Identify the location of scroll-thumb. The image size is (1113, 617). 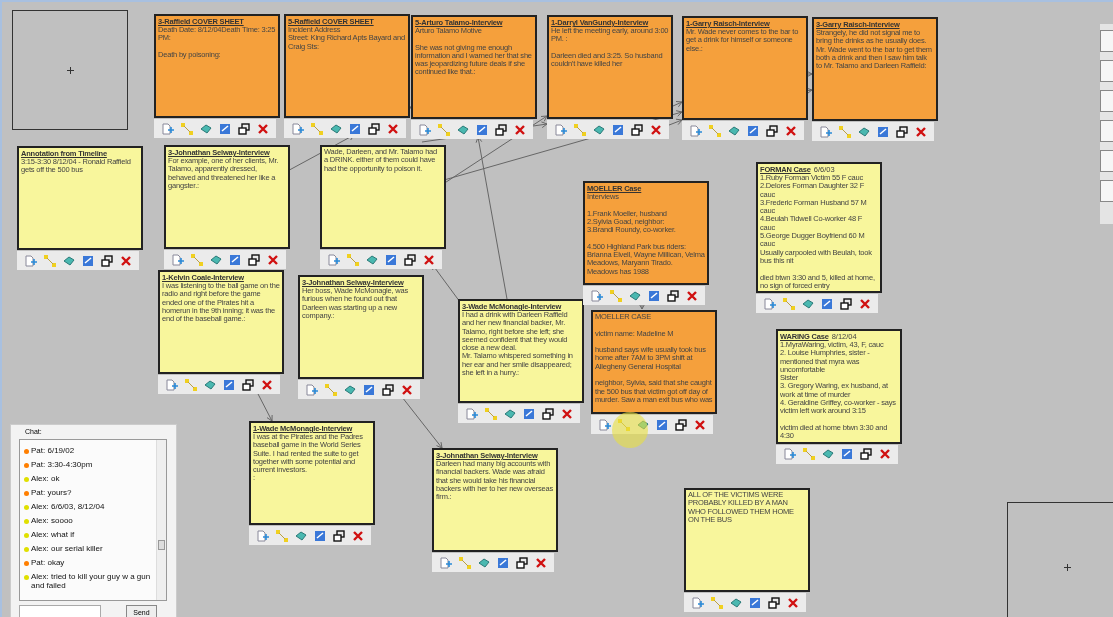
(161, 545).